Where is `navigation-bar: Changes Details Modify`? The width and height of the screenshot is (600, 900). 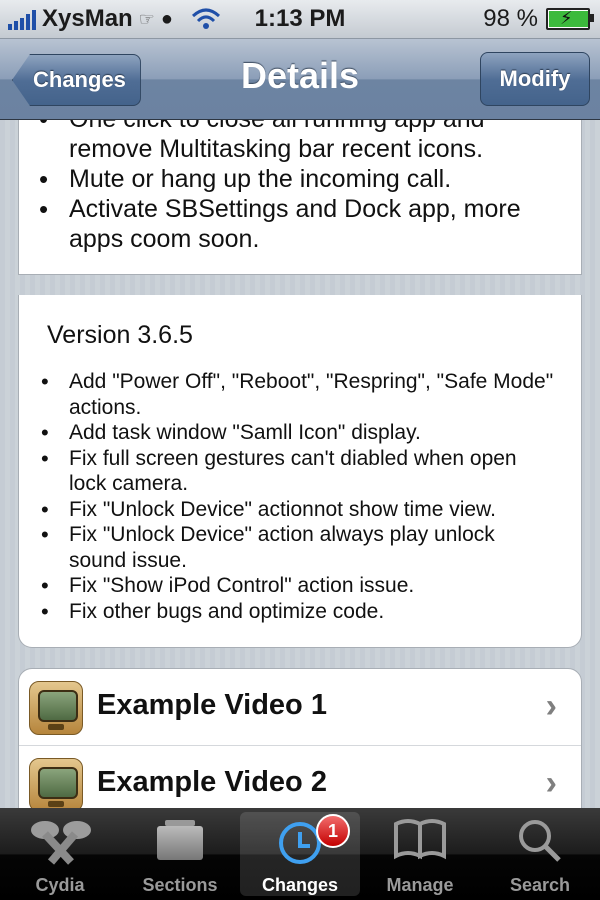 navigation-bar: Changes Details Modify is located at coordinates (300, 79).